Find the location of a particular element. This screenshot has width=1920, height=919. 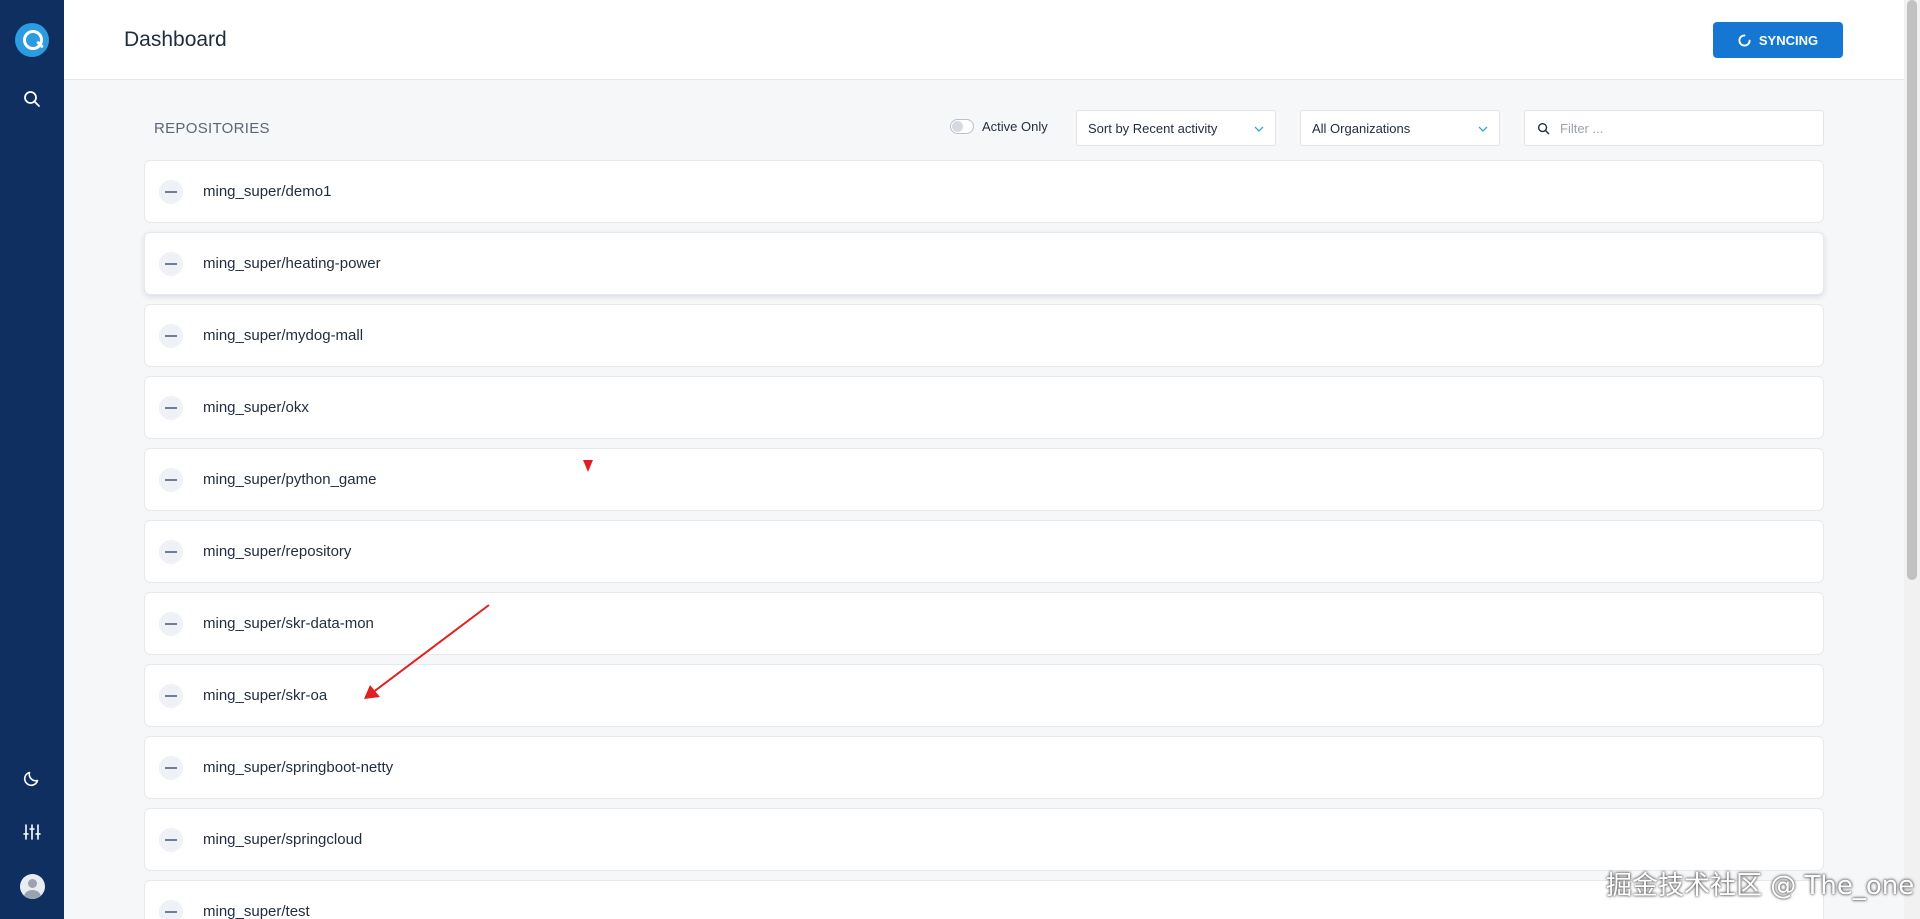

spinner-icon is located at coordinates (1744, 40).